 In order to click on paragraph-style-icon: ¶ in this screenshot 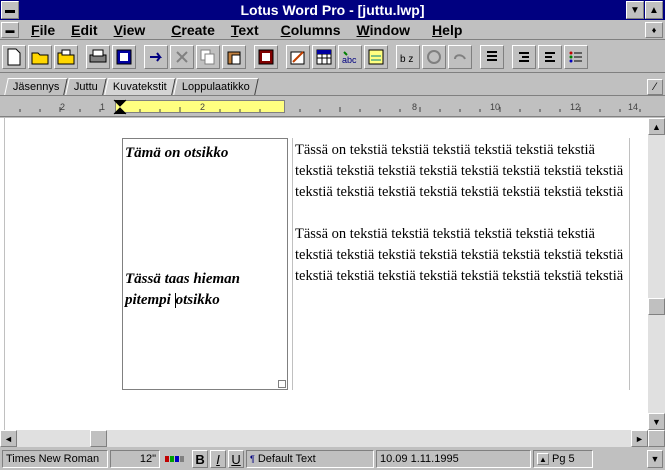, I will do `click(252, 459)`.